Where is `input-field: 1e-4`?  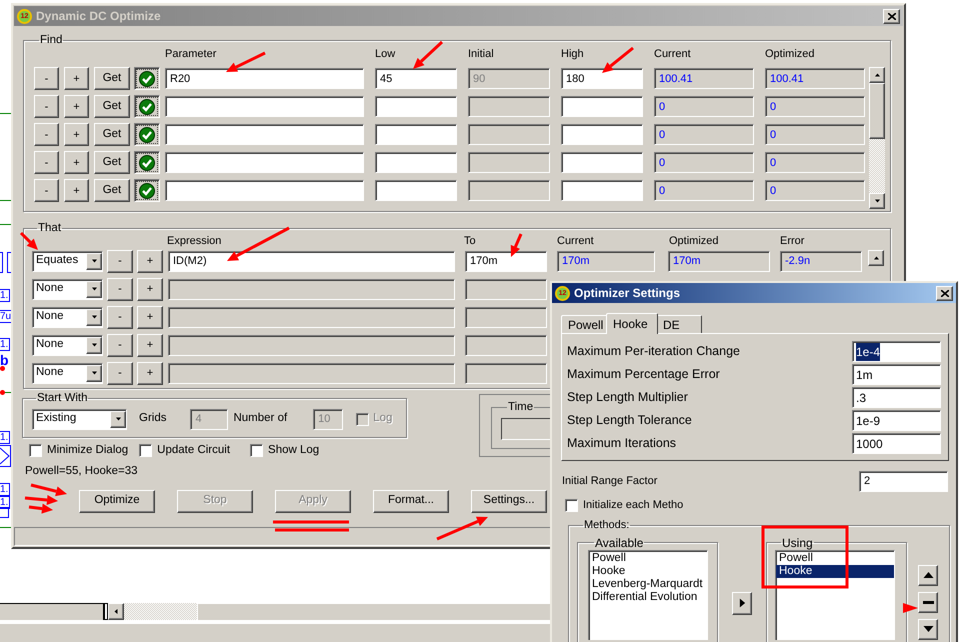
input-field: 1e-4 is located at coordinates (896, 351).